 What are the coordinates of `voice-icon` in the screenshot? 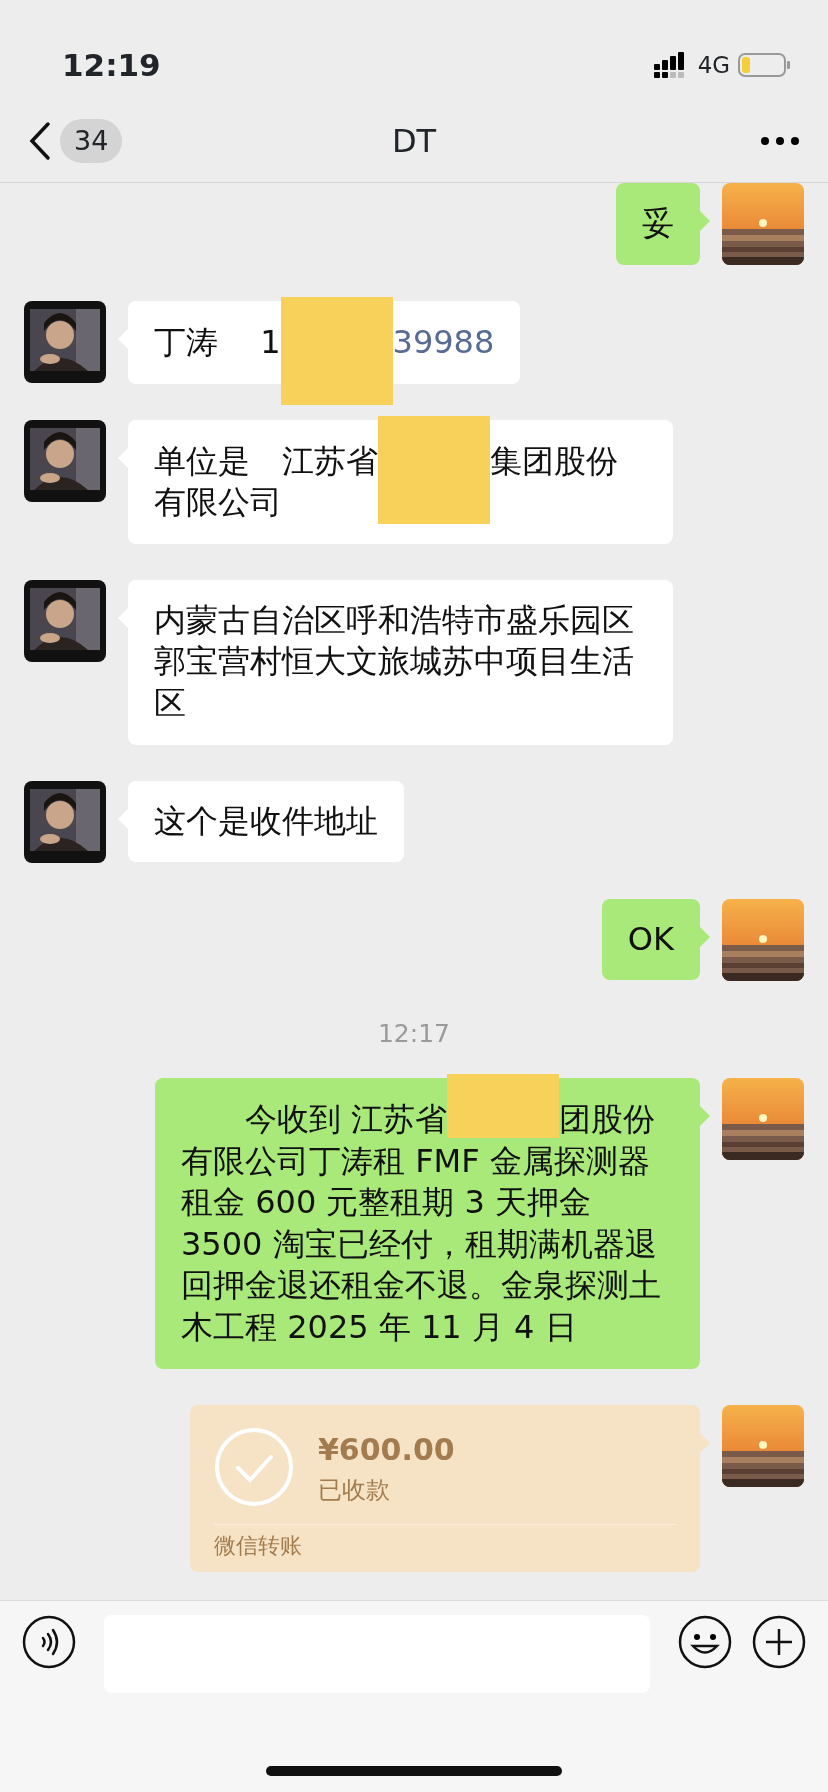 It's located at (49, 1642).